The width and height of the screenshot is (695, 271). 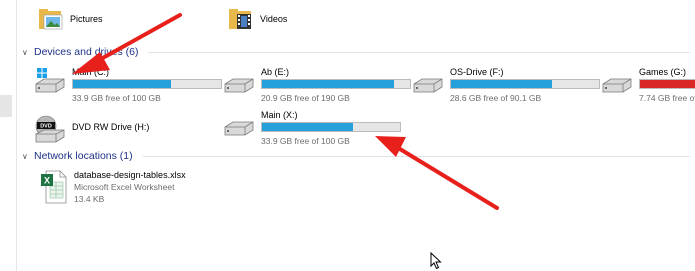 What do you see at coordinates (305, 98) in the screenshot?
I see `drive-free-space: 20.9 GB free of 190 GB` at bounding box center [305, 98].